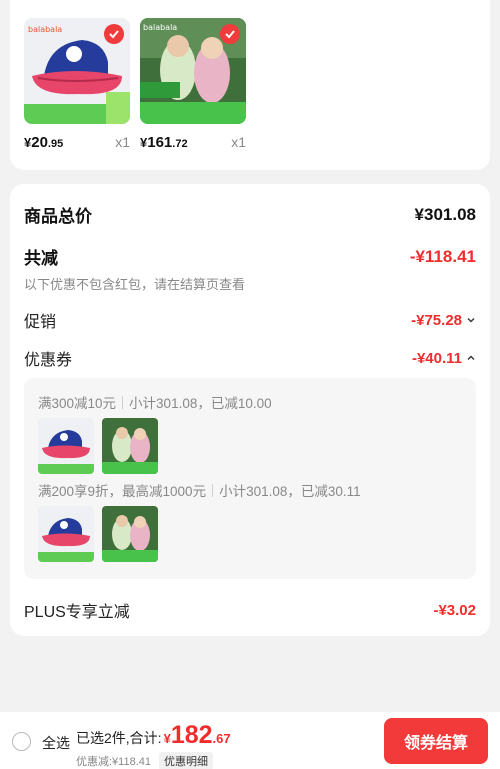 The width and height of the screenshot is (500, 769). Describe the element at coordinates (58, 216) in the screenshot. I see `goods-total-label: 商品总价` at that location.